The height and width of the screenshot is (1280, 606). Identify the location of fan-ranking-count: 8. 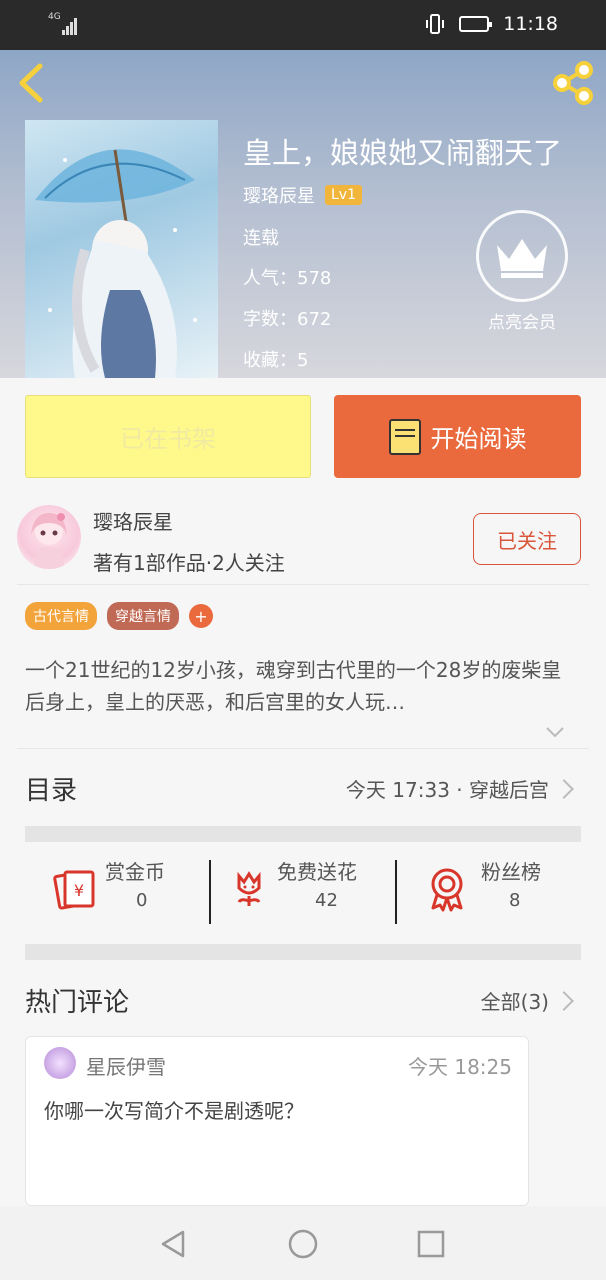
(515, 900).